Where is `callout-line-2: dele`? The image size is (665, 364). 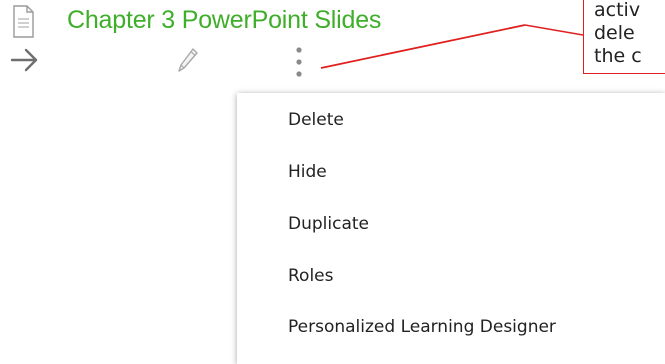 callout-line-2: dele is located at coordinates (614, 33).